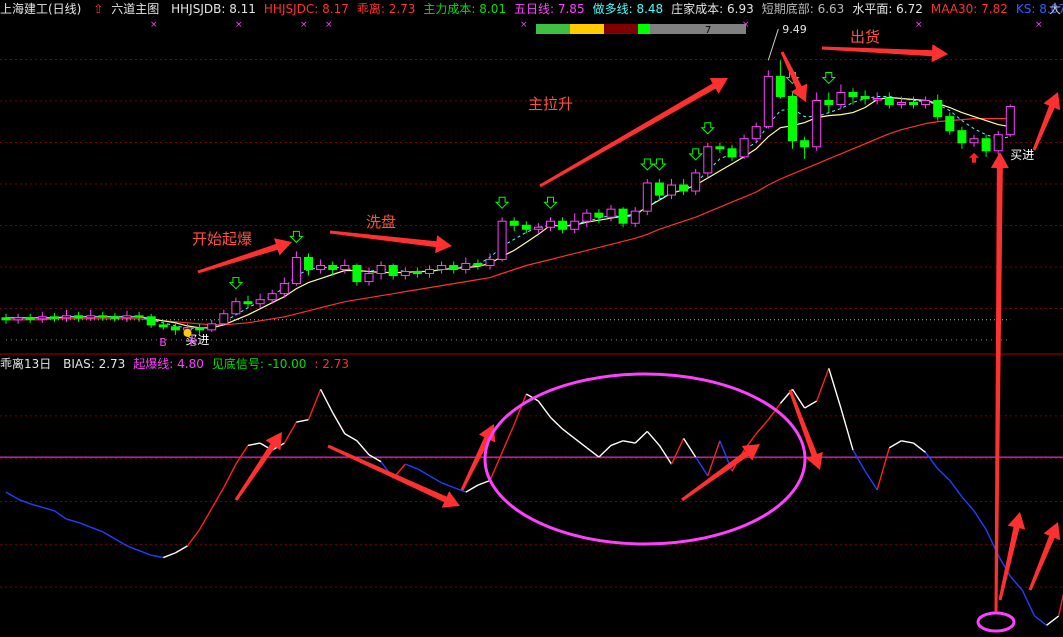  I want to click on arrow-main-up, so click(633, 133).